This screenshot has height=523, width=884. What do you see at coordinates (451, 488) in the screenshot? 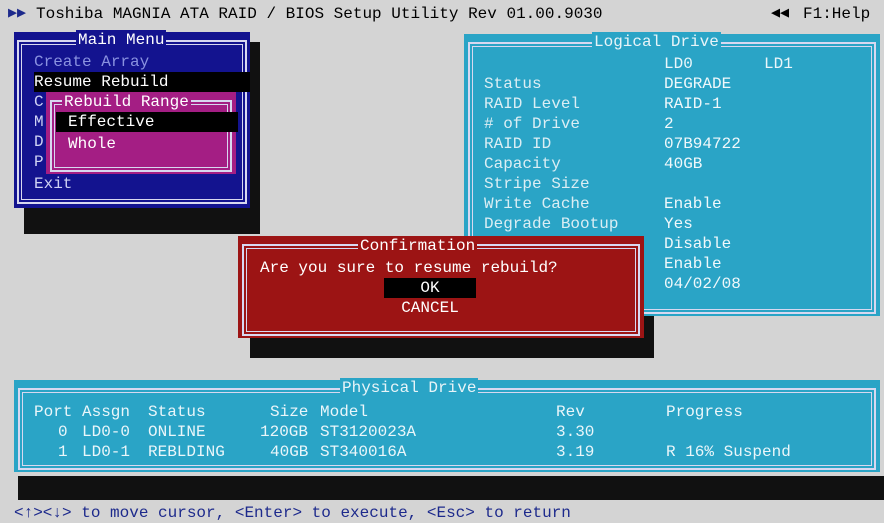
I see `bottom-shadow-strip` at bounding box center [451, 488].